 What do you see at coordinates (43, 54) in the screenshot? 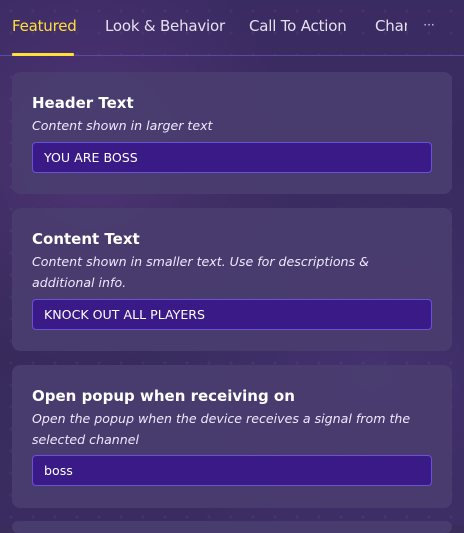
I see `active-tab-indicator` at bounding box center [43, 54].